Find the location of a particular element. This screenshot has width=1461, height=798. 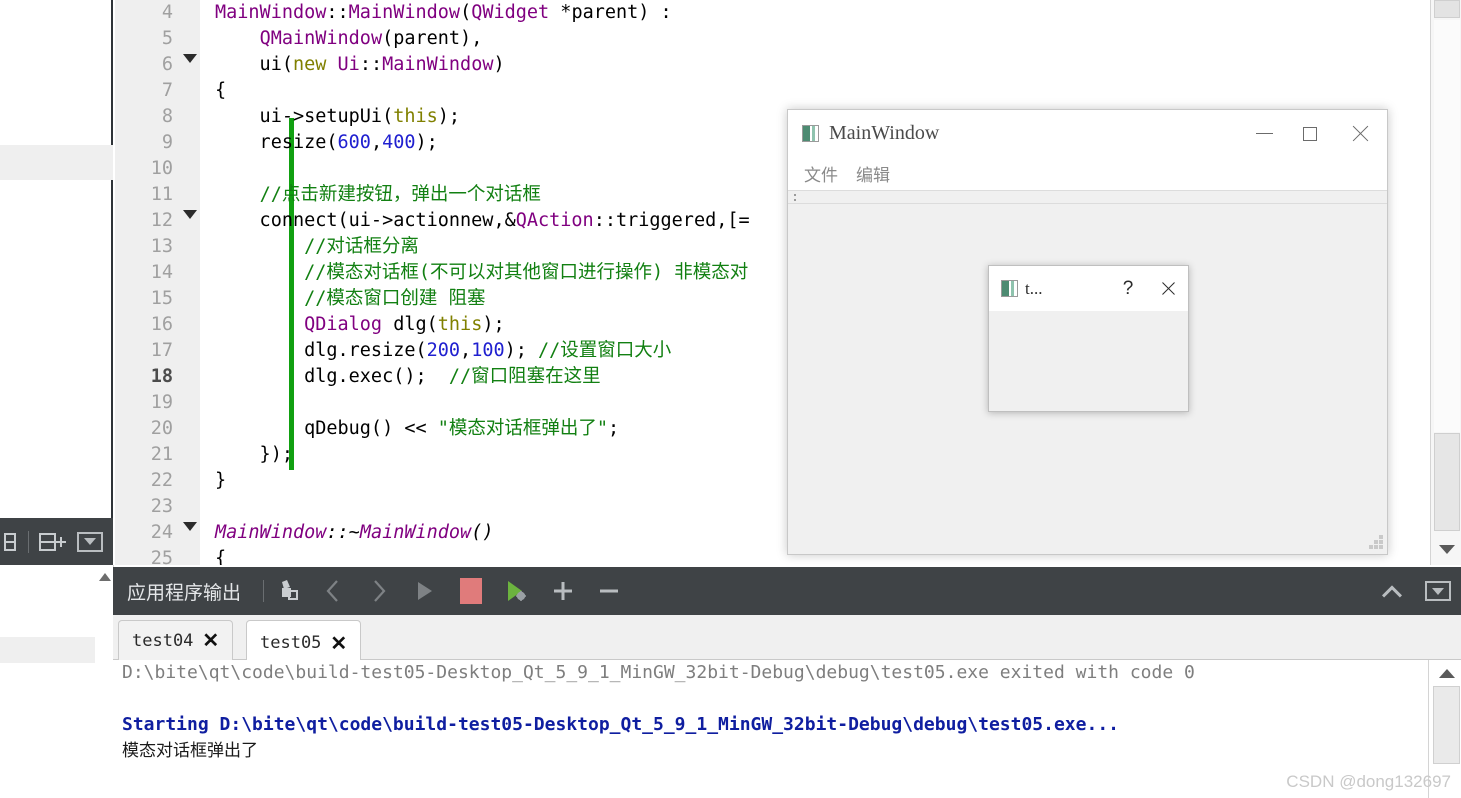

close-button is located at coordinates (1360, 133).